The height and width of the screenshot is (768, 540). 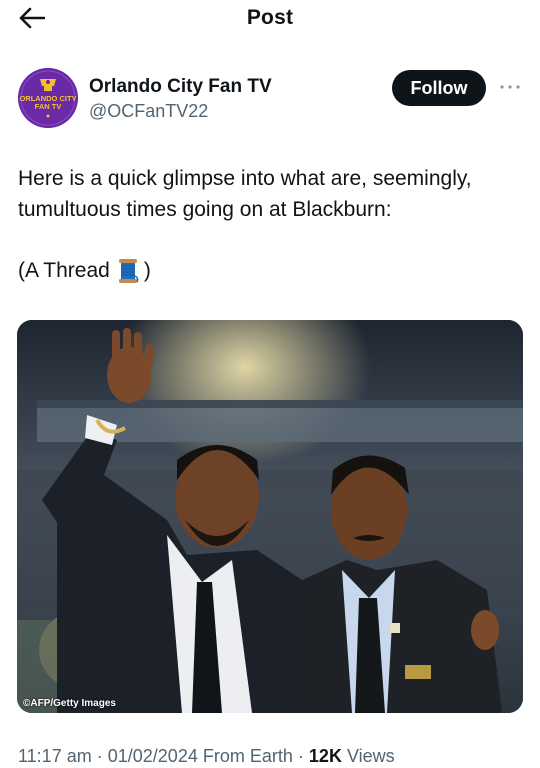 I want to click on more-options-button, so click(x=510, y=86).